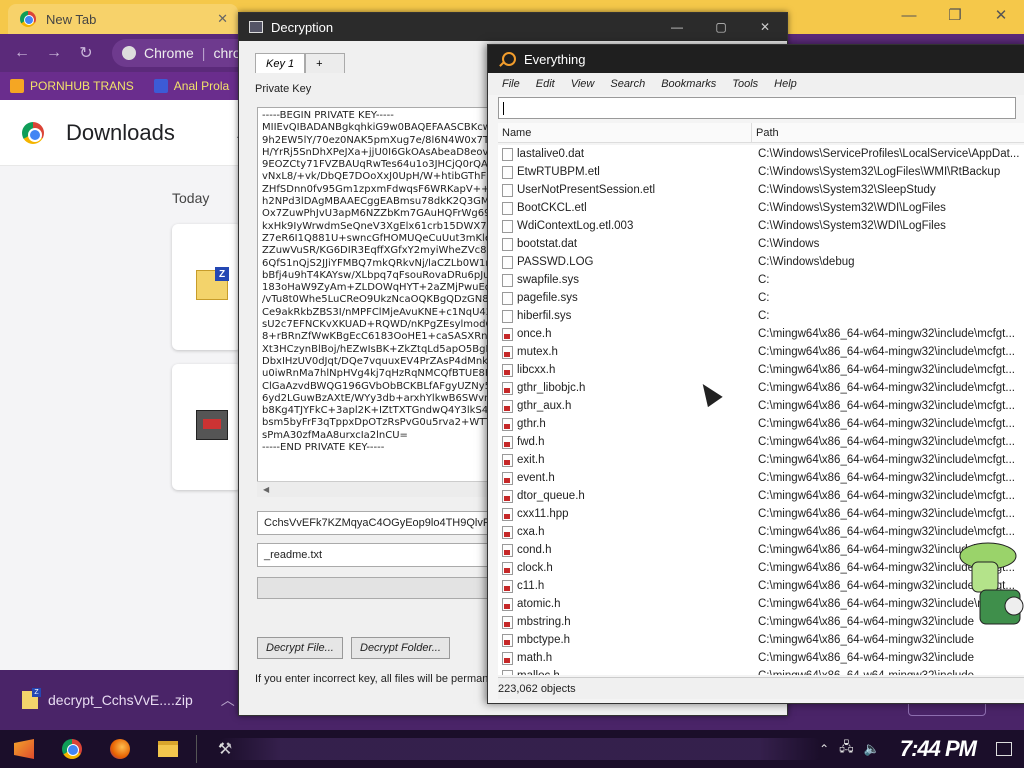 Image resolution: width=1024 pixels, height=768 pixels. I want to click on volume-icon: 🔈, so click(872, 749).